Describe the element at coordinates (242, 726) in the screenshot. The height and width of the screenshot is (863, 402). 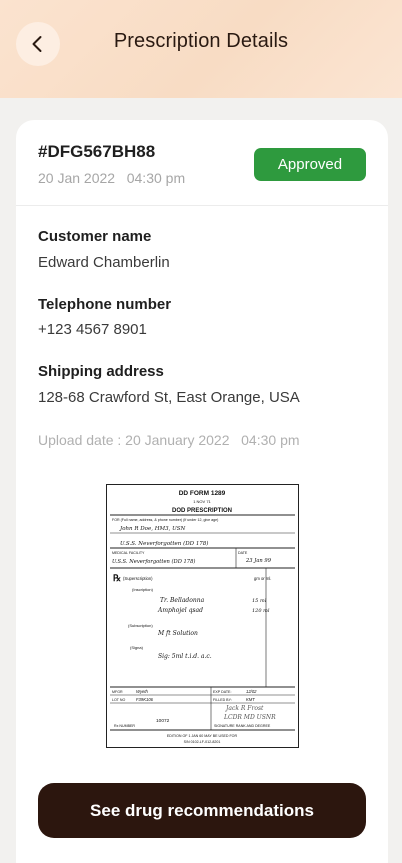
I see `rx-signature-label: SIGNATURE RANK AND DEGREE` at that location.